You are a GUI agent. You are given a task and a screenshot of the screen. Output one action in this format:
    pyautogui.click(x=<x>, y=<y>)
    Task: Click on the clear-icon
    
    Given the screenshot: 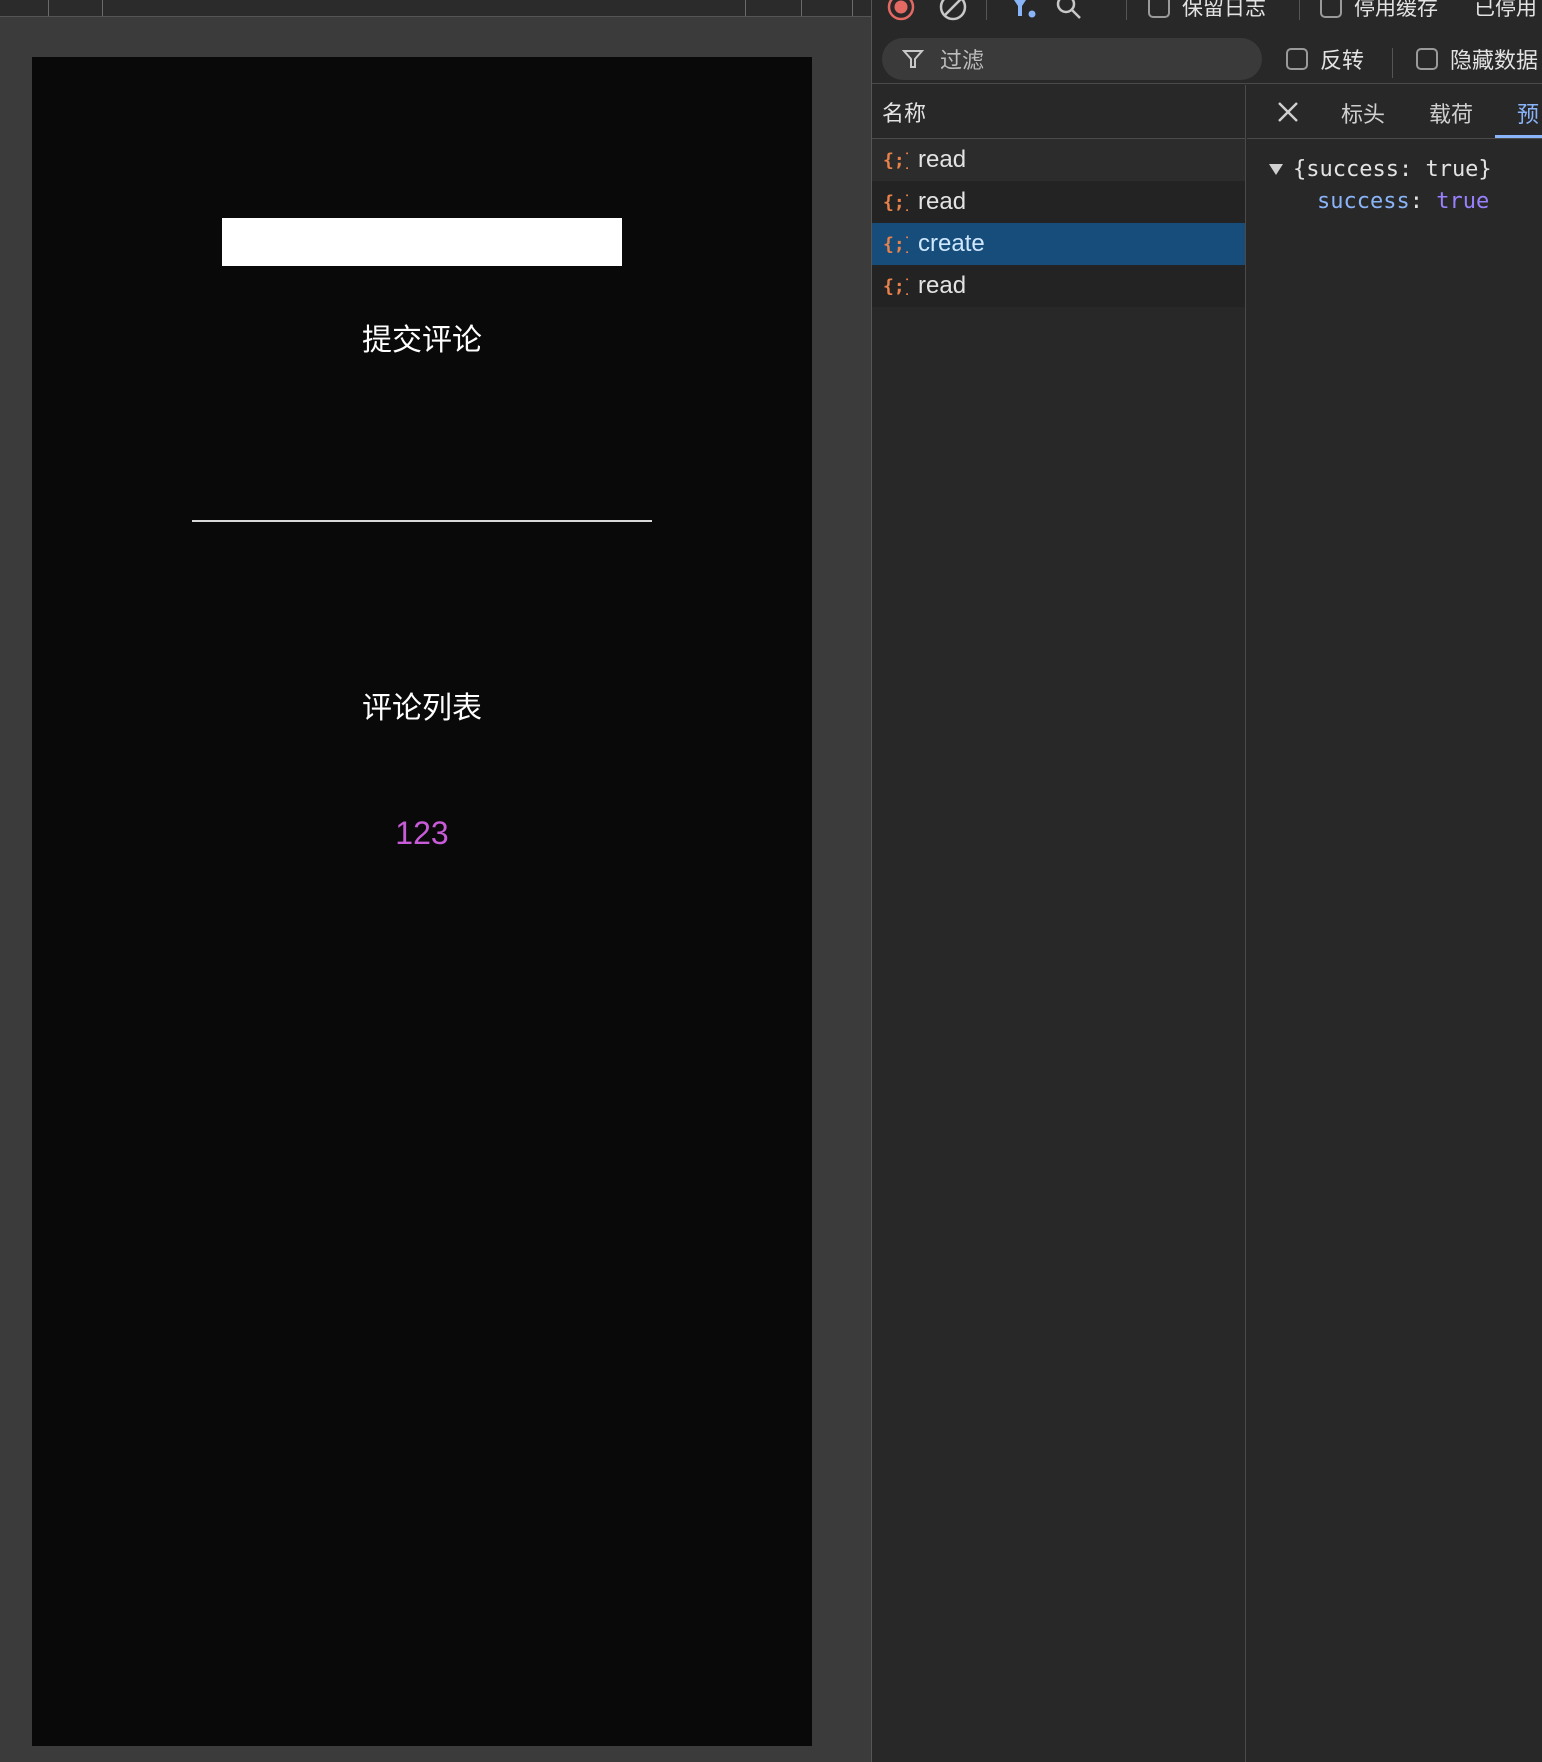 What is the action you would take?
    pyautogui.click(x=953, y=11)
    